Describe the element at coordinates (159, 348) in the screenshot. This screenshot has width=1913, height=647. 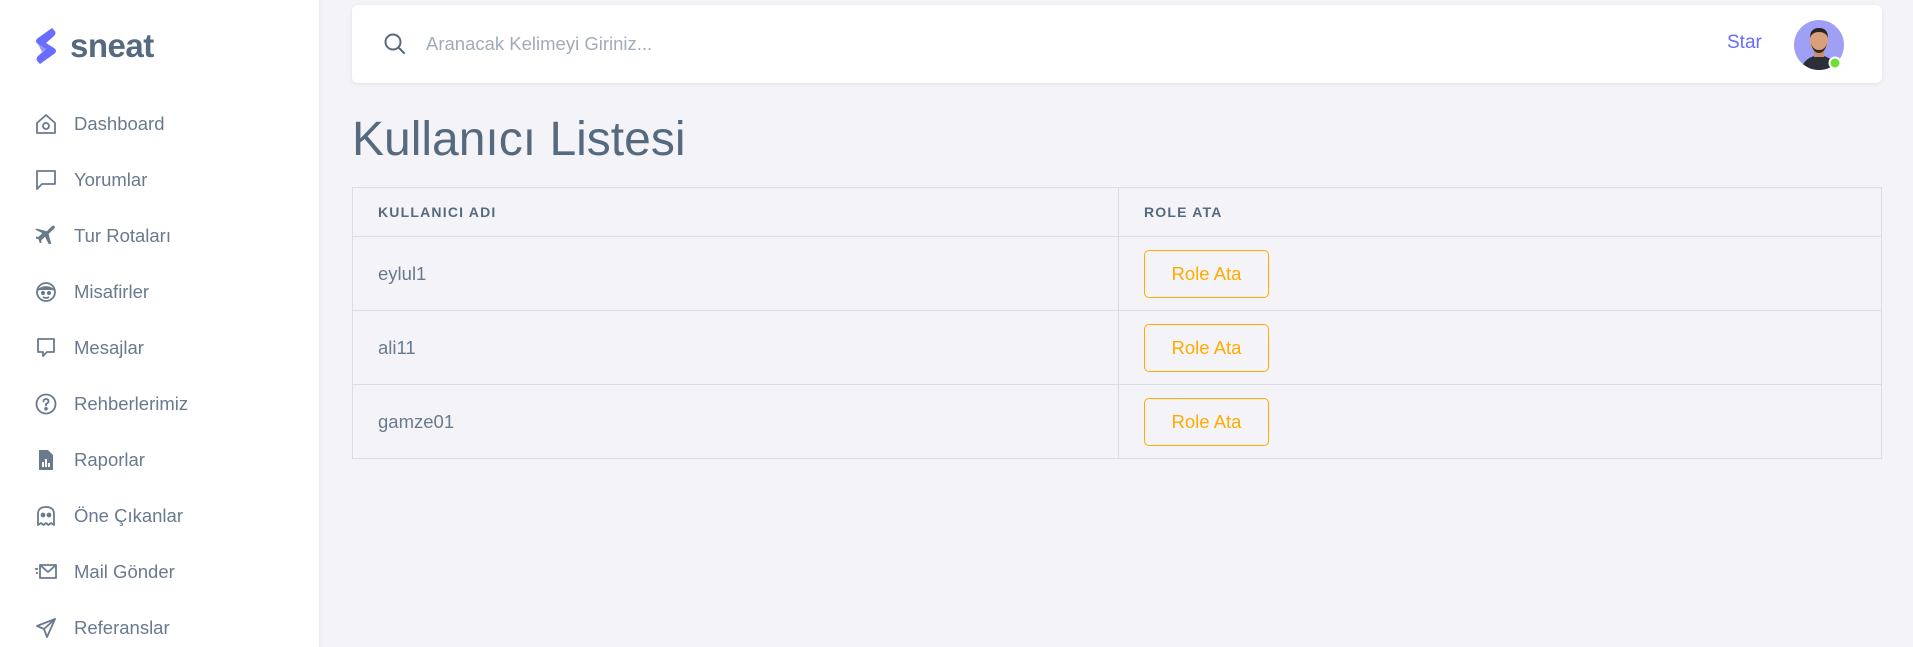
I see `sidebar-item-mesajlar: Mesajlar` at that location.